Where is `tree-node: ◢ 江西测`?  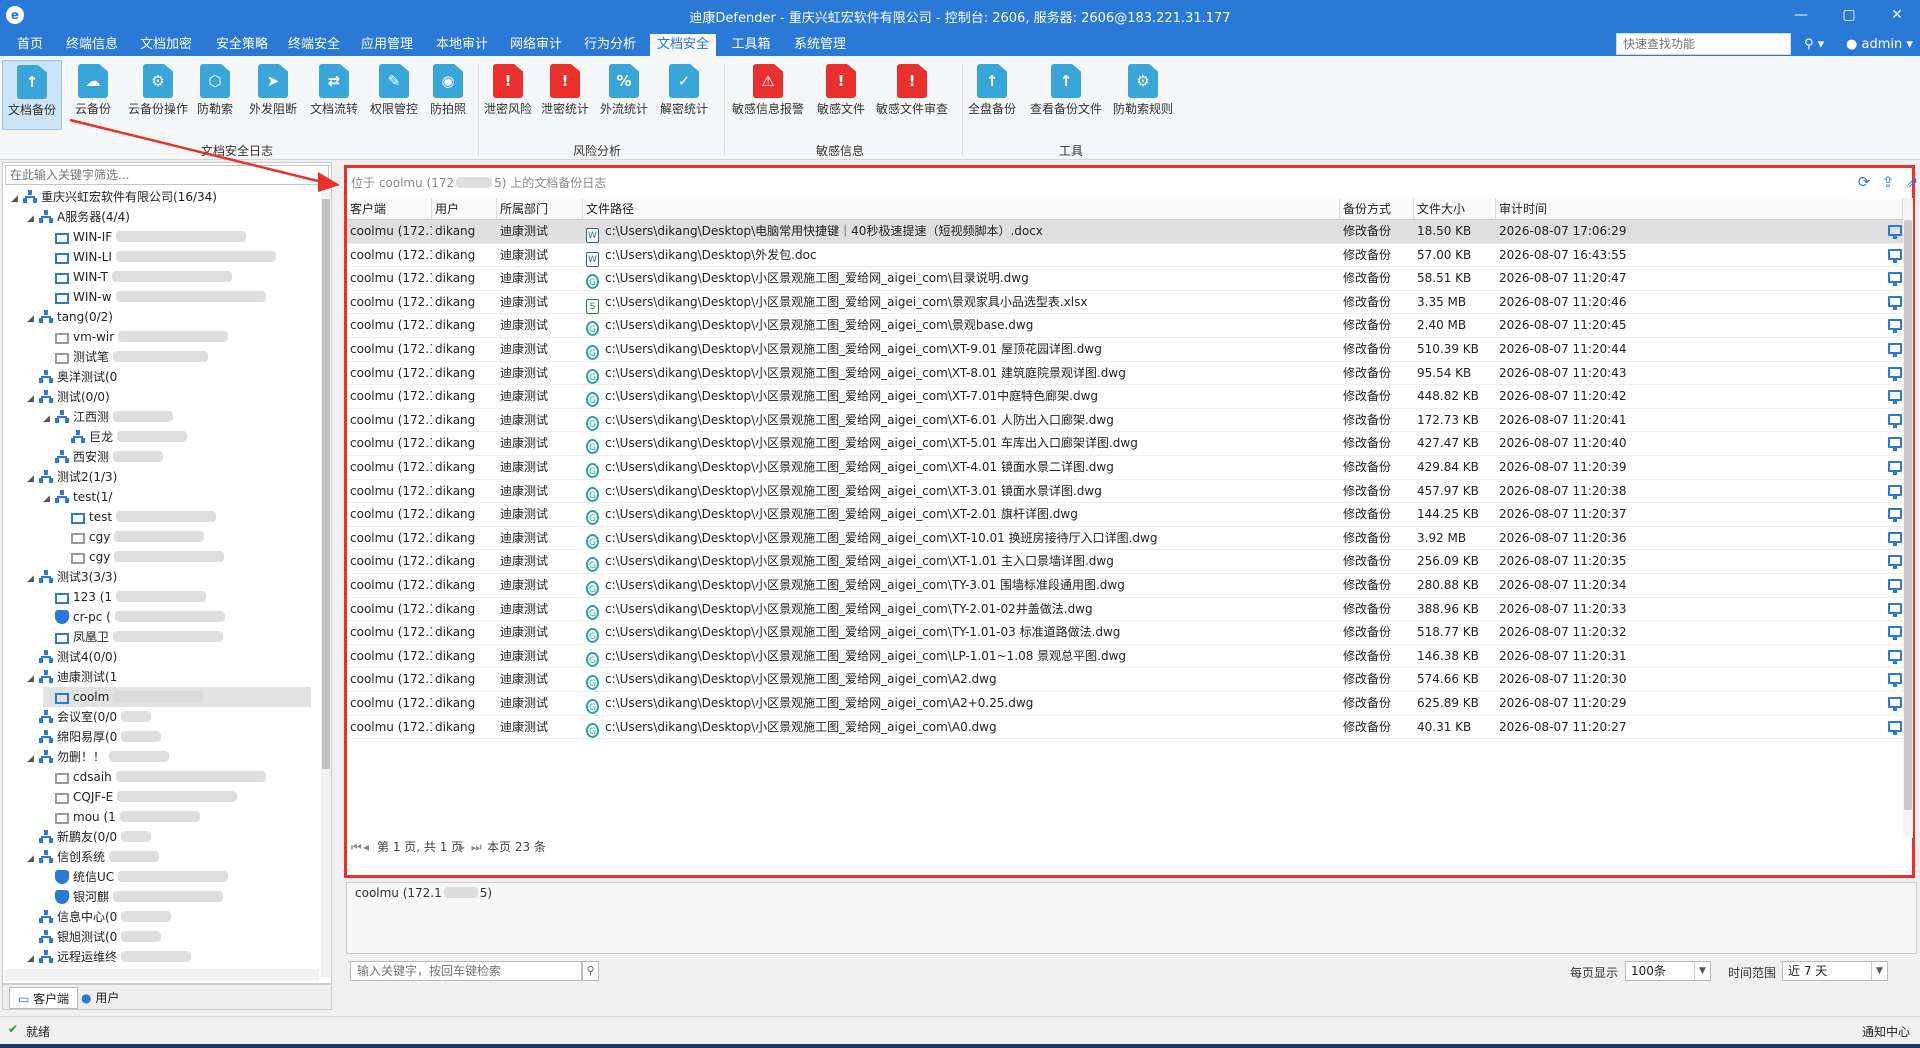
tree-node: ◢ 江西测 is located at coordinates (108, 417).